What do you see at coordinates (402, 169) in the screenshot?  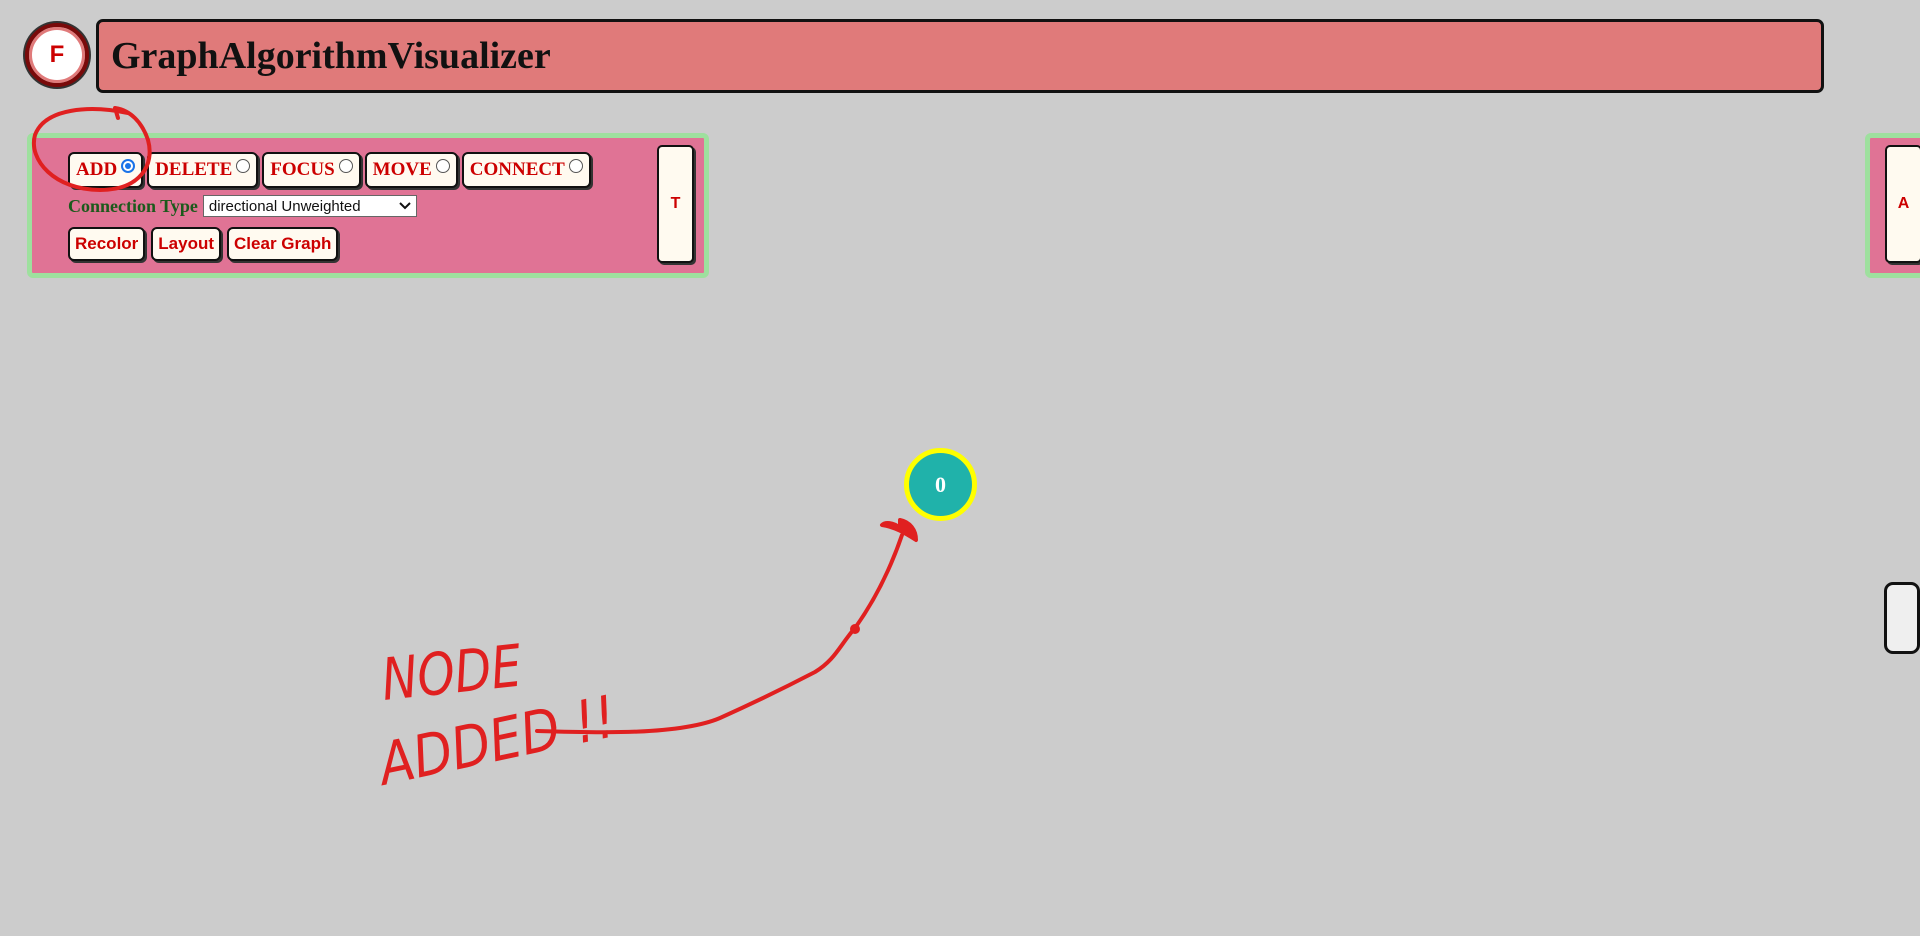 I see `mode-move-label: MOVE` at bounding box center [402, 169].